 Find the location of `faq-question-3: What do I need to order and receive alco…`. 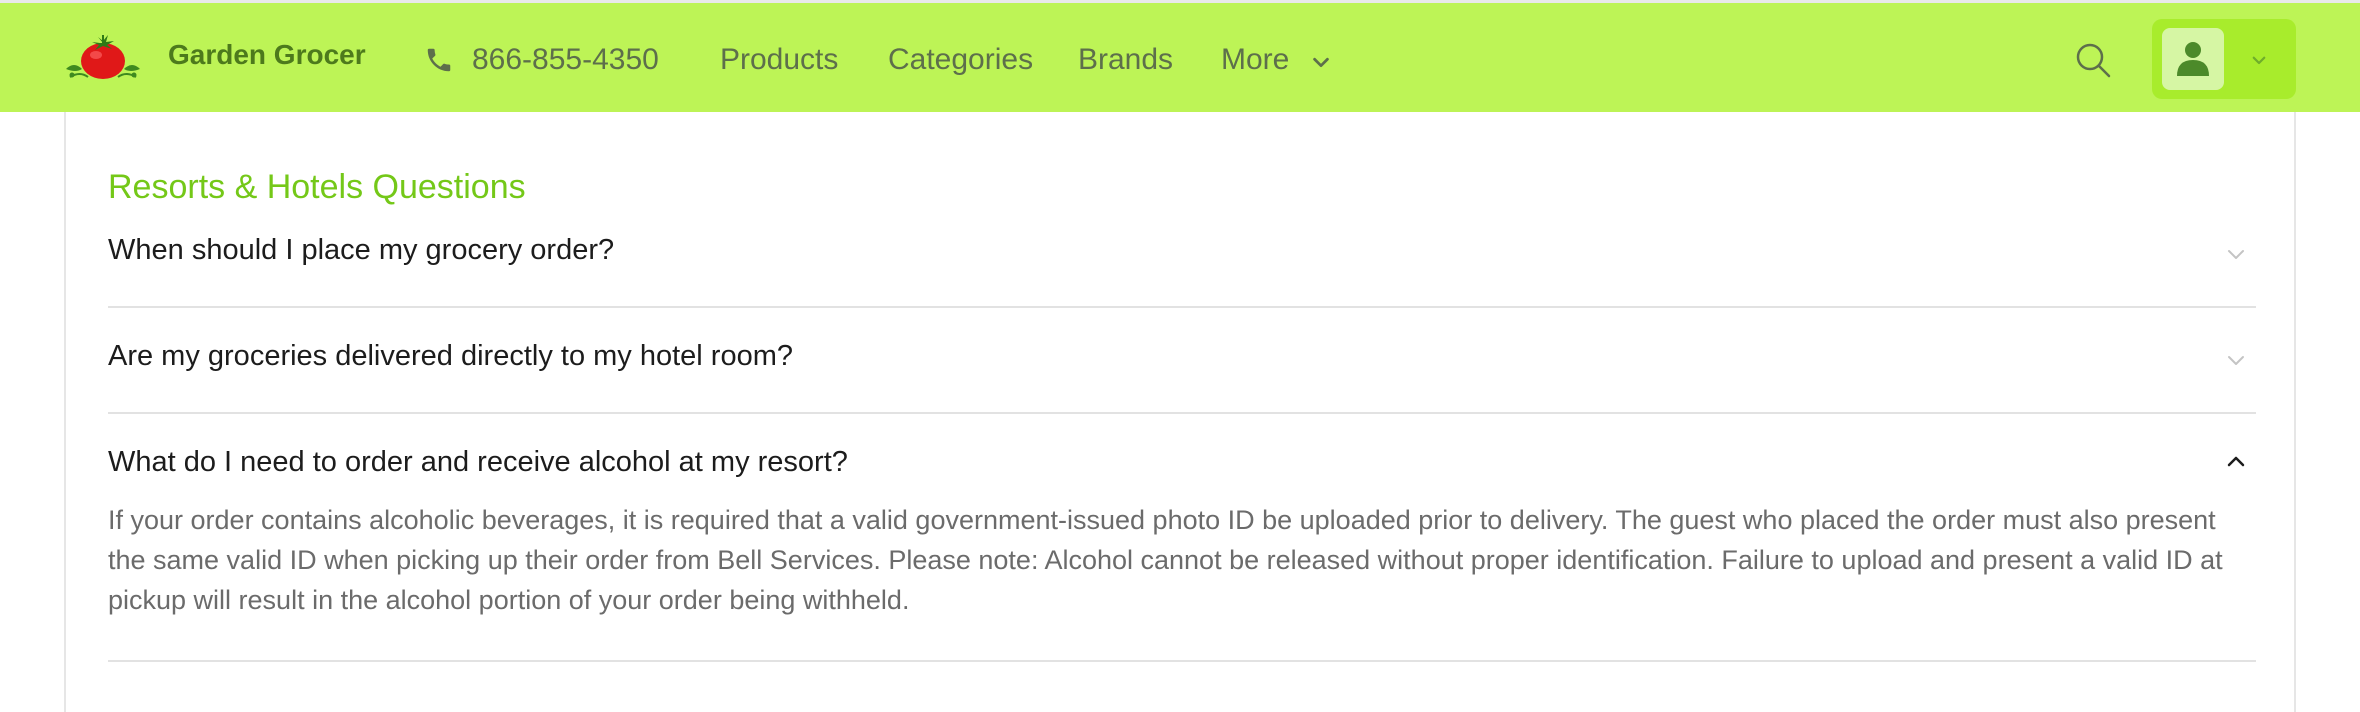

faq-question-3: What do I need to order and receive alco… is located at coordinates (478, 462).